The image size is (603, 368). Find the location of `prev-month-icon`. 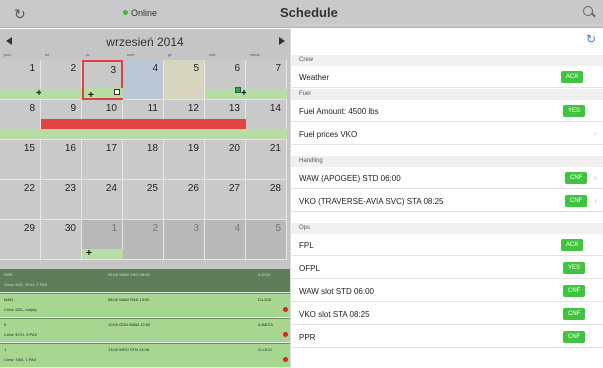

prev-month-icon is located at coordinates (9, 41).